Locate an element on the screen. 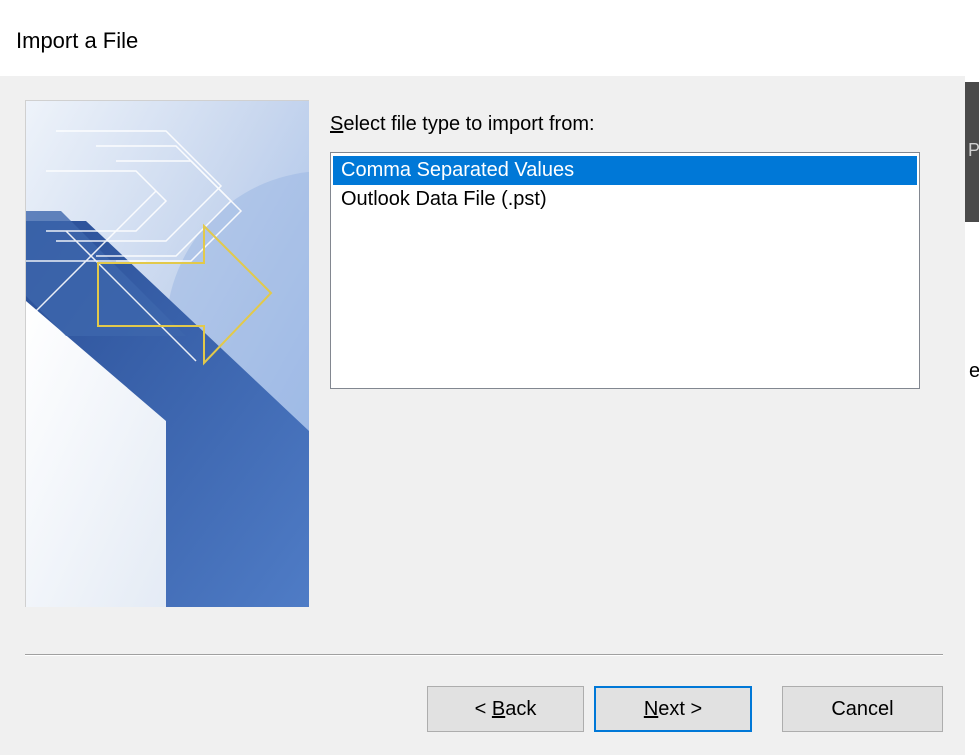 The image size is (979, 755). list-item-pst: Outlook Data File (.pst) is located at coordinates (625, 199).